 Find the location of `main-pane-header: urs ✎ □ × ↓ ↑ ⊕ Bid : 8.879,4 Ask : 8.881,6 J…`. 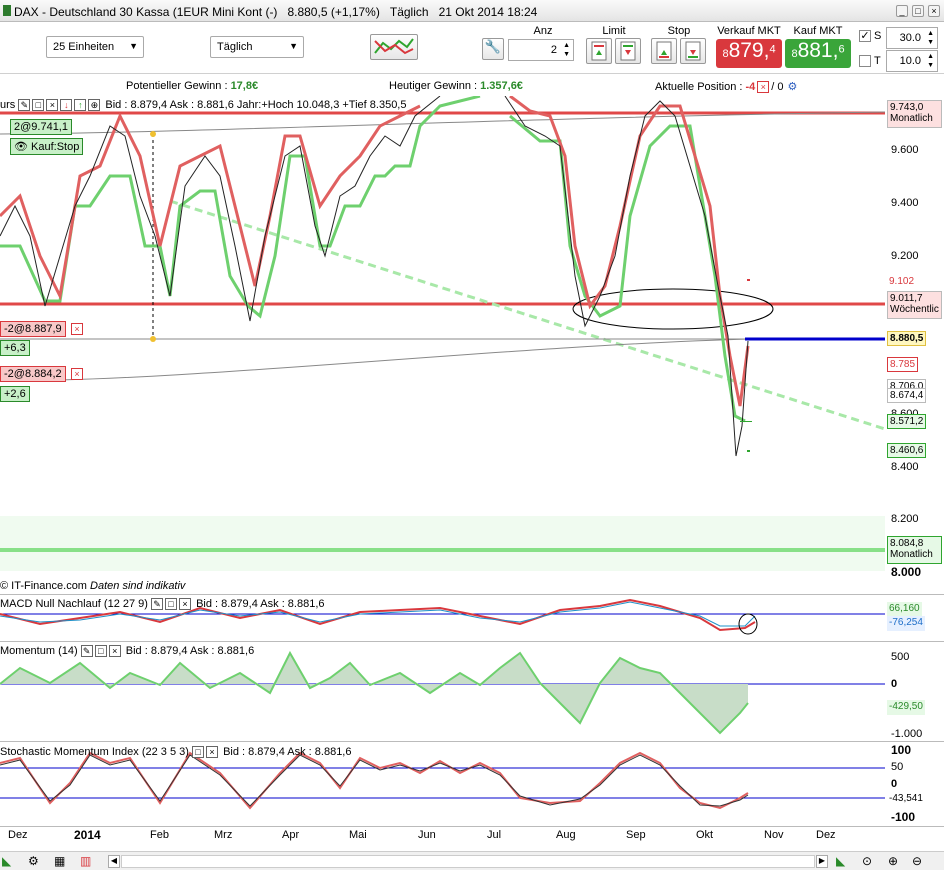

main-pane-header: urs ✎ □ × ↓ ↑ ⊕ Bid : 8.879,4 Ask : 8.881,6 J… is located at coordinates (203, 105).